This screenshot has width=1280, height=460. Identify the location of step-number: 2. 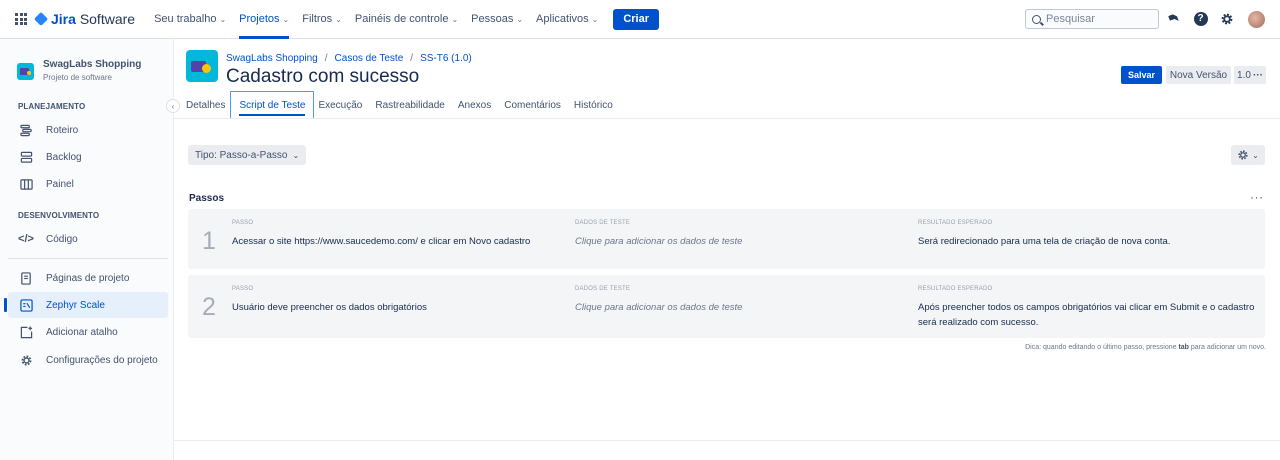
(209, 307).